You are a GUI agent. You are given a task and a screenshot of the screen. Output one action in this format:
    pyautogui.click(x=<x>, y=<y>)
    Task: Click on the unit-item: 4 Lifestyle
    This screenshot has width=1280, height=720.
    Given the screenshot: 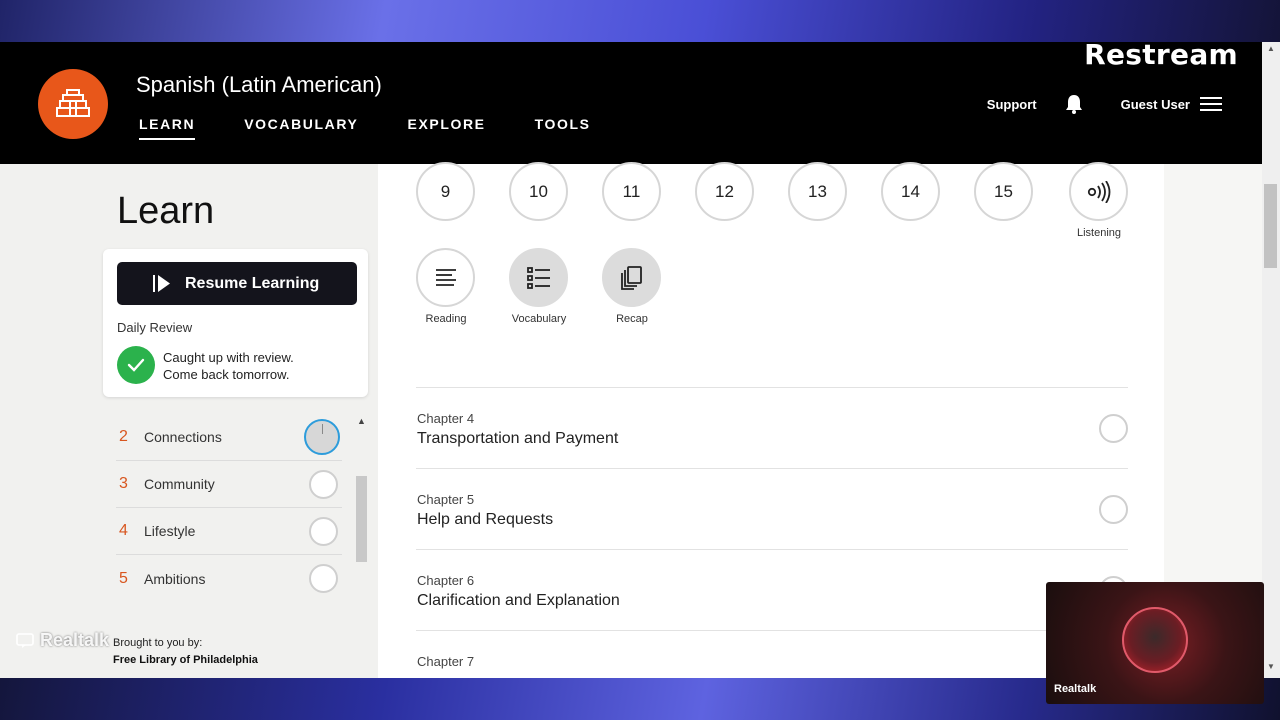 What is the action you would take?
    pyautogui.click(x=229, y=531)
    